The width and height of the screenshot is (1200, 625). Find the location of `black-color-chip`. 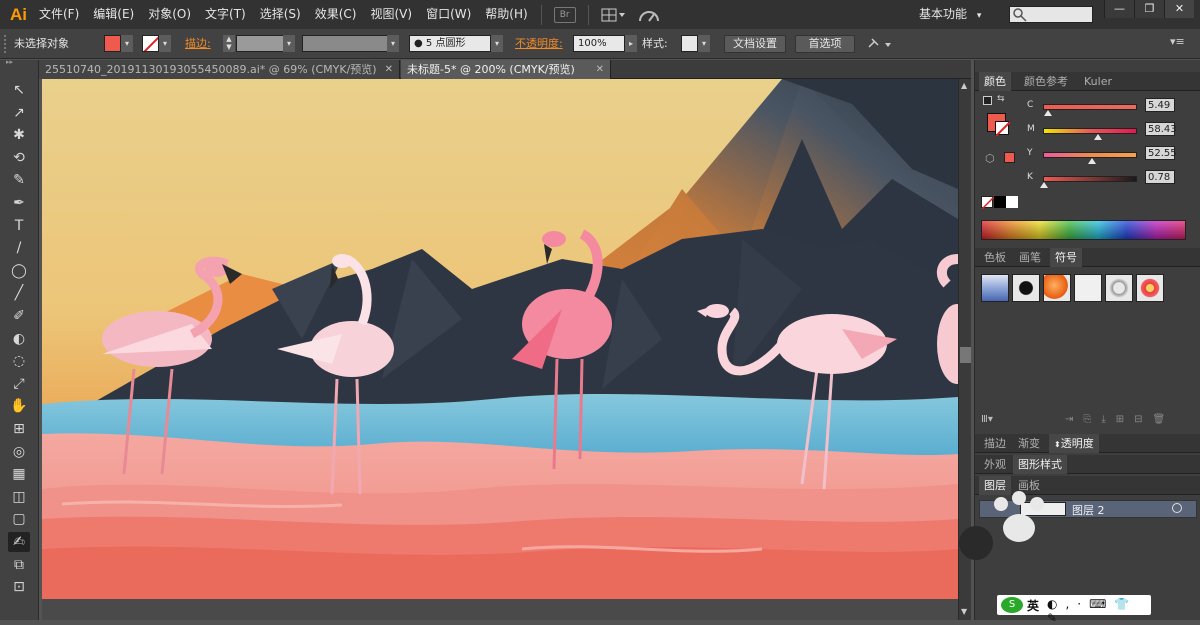

black-color-chip is located at coordinates (1000, 202).